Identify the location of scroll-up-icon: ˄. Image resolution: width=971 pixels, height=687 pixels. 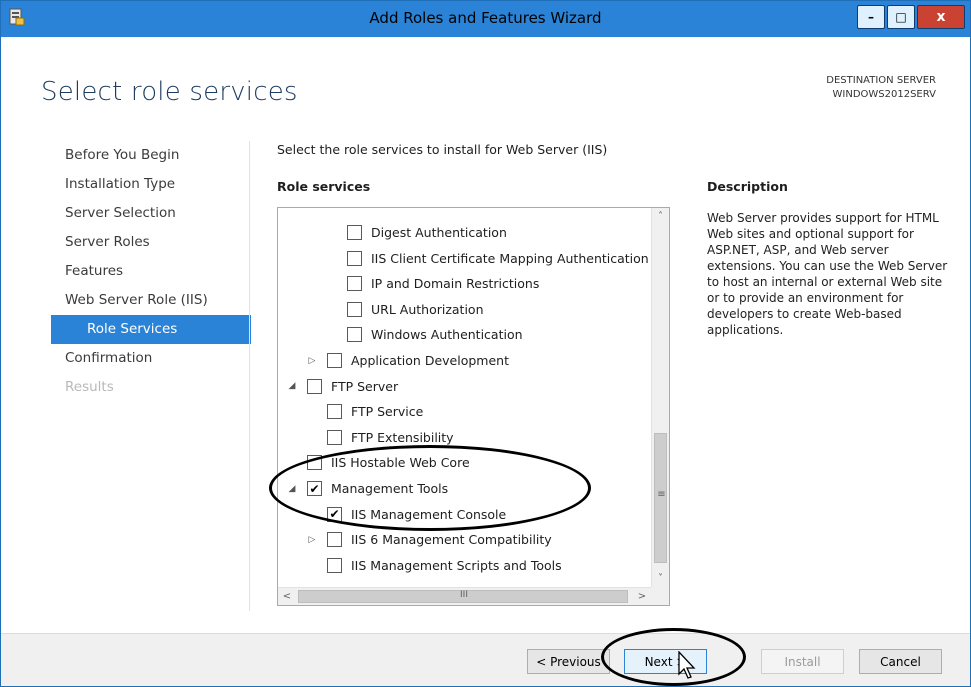
(660, 216).